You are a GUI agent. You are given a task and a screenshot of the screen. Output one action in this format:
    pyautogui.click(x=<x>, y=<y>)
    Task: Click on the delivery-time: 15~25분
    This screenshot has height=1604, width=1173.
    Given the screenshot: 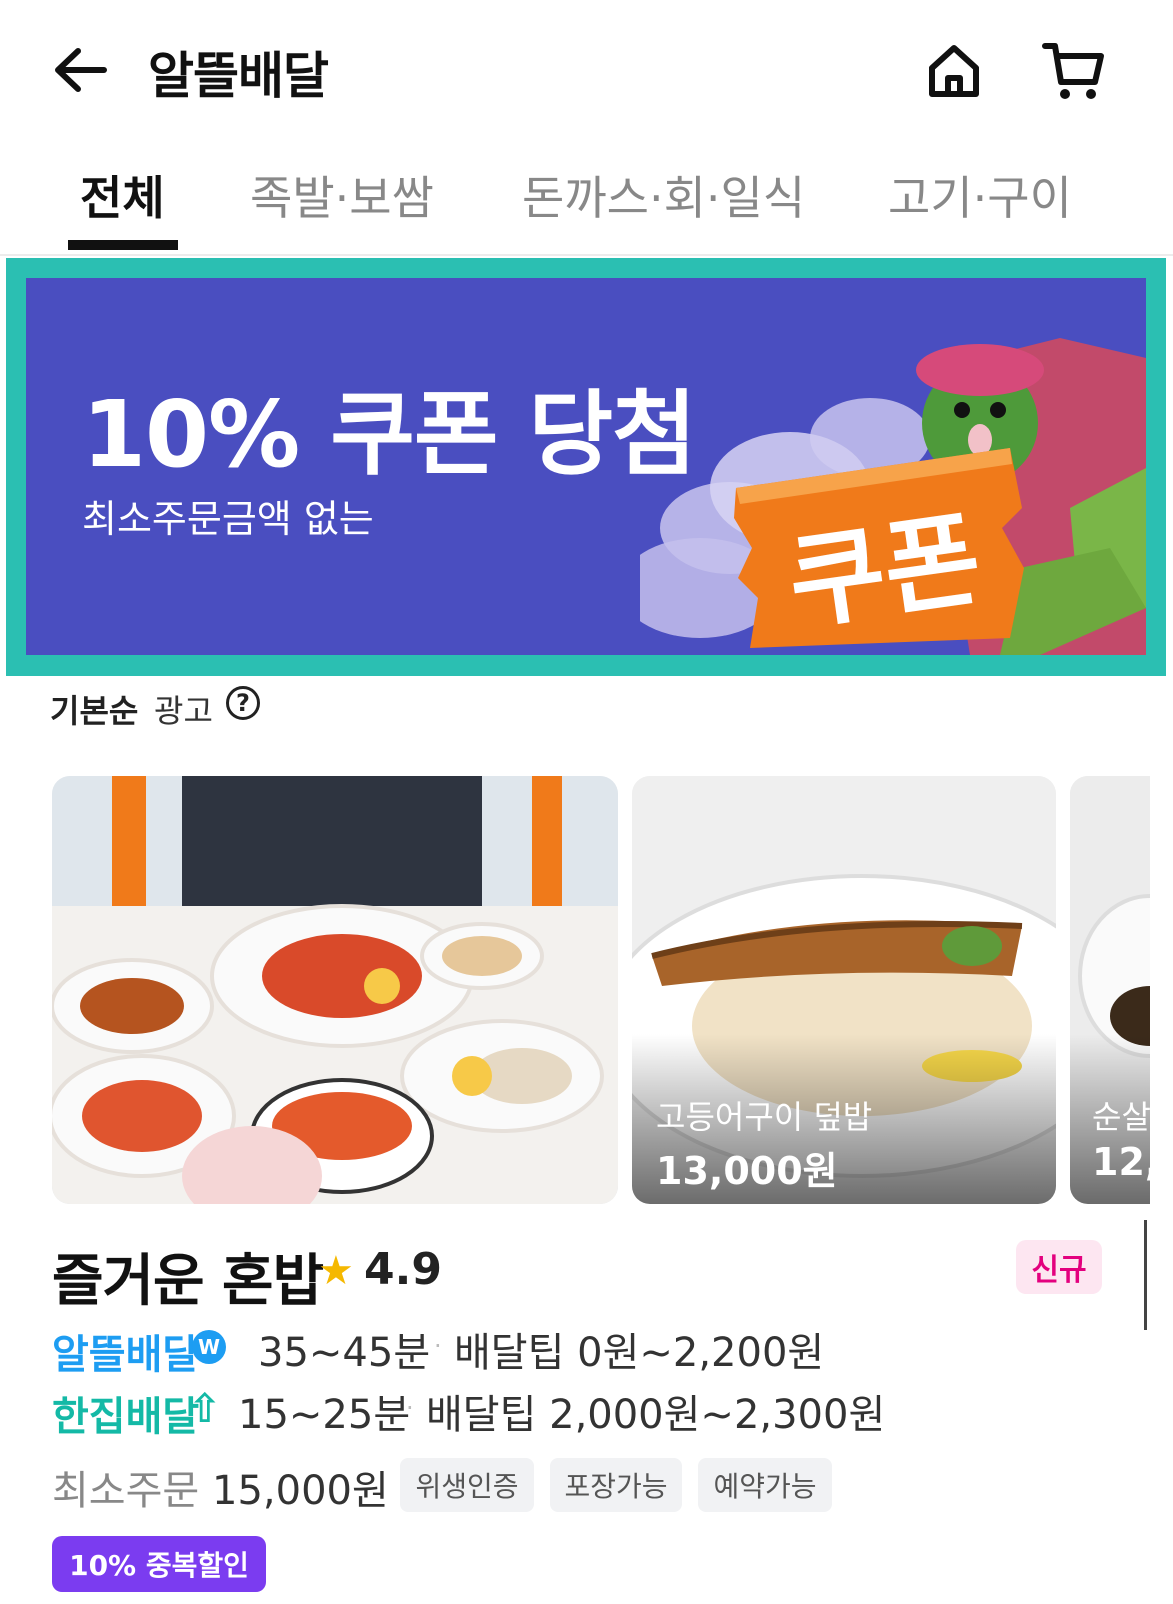 What is the action you would take?
    pyautogui.click(x=324, y=1415)
    